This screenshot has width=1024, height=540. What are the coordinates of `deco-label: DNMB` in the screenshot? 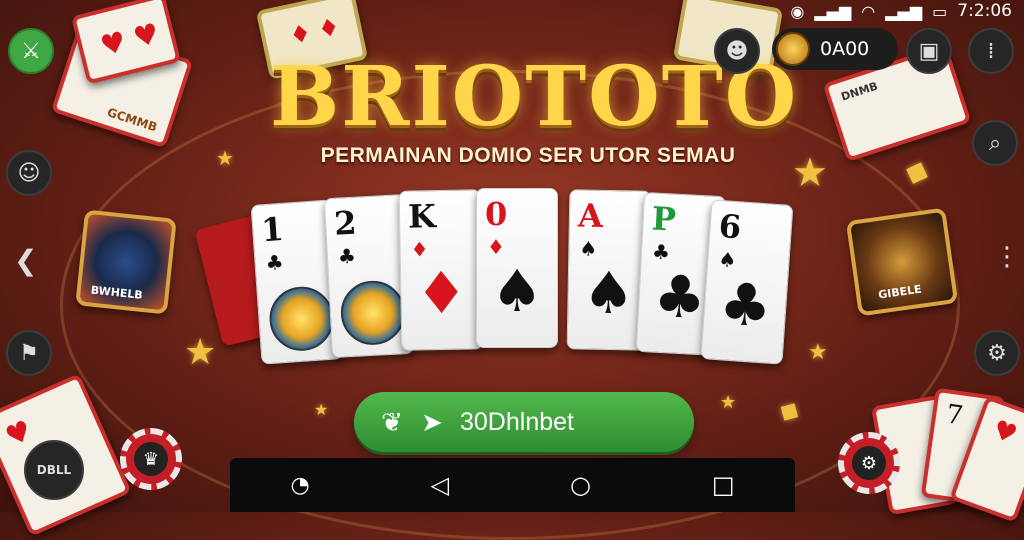 It's located at (859, 91).